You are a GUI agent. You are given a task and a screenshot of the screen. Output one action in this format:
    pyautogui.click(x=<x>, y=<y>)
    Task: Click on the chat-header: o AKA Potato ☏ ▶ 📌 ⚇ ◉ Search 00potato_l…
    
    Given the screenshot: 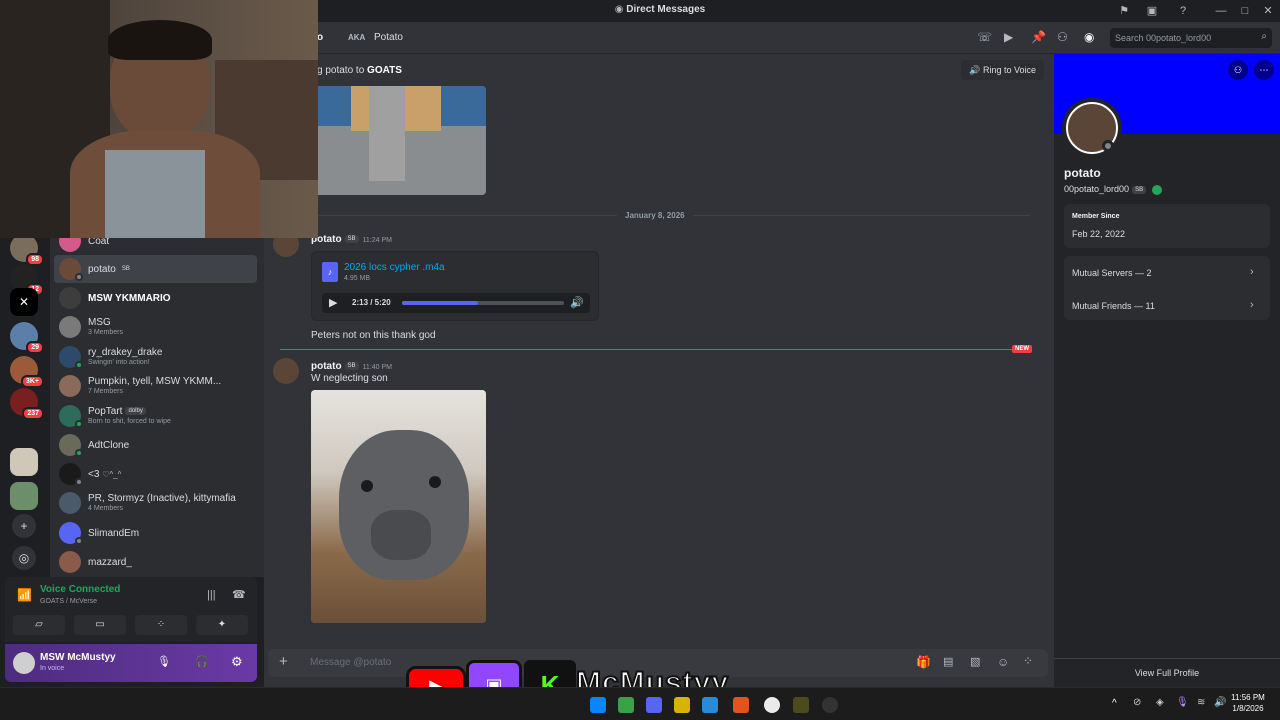 What is the action you would take?
    pyautogui.click(x=772, y=38)
    